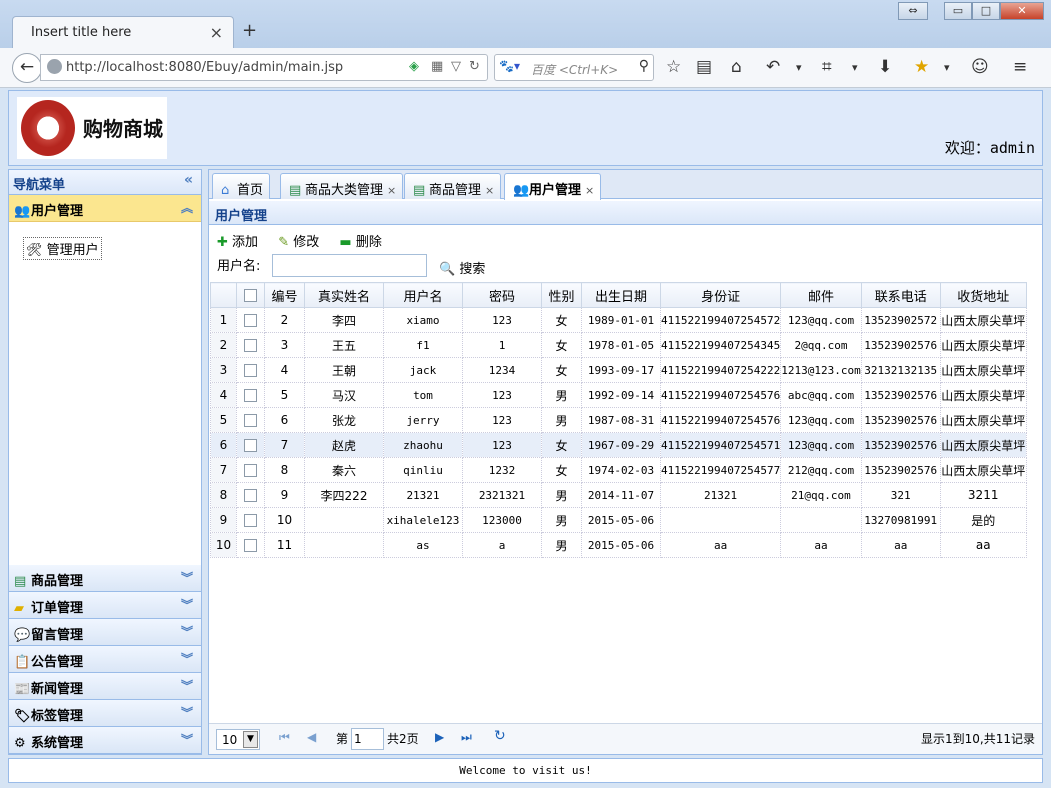  I want to click on crop-dropdown-icon: ▾, so click(855, 67).